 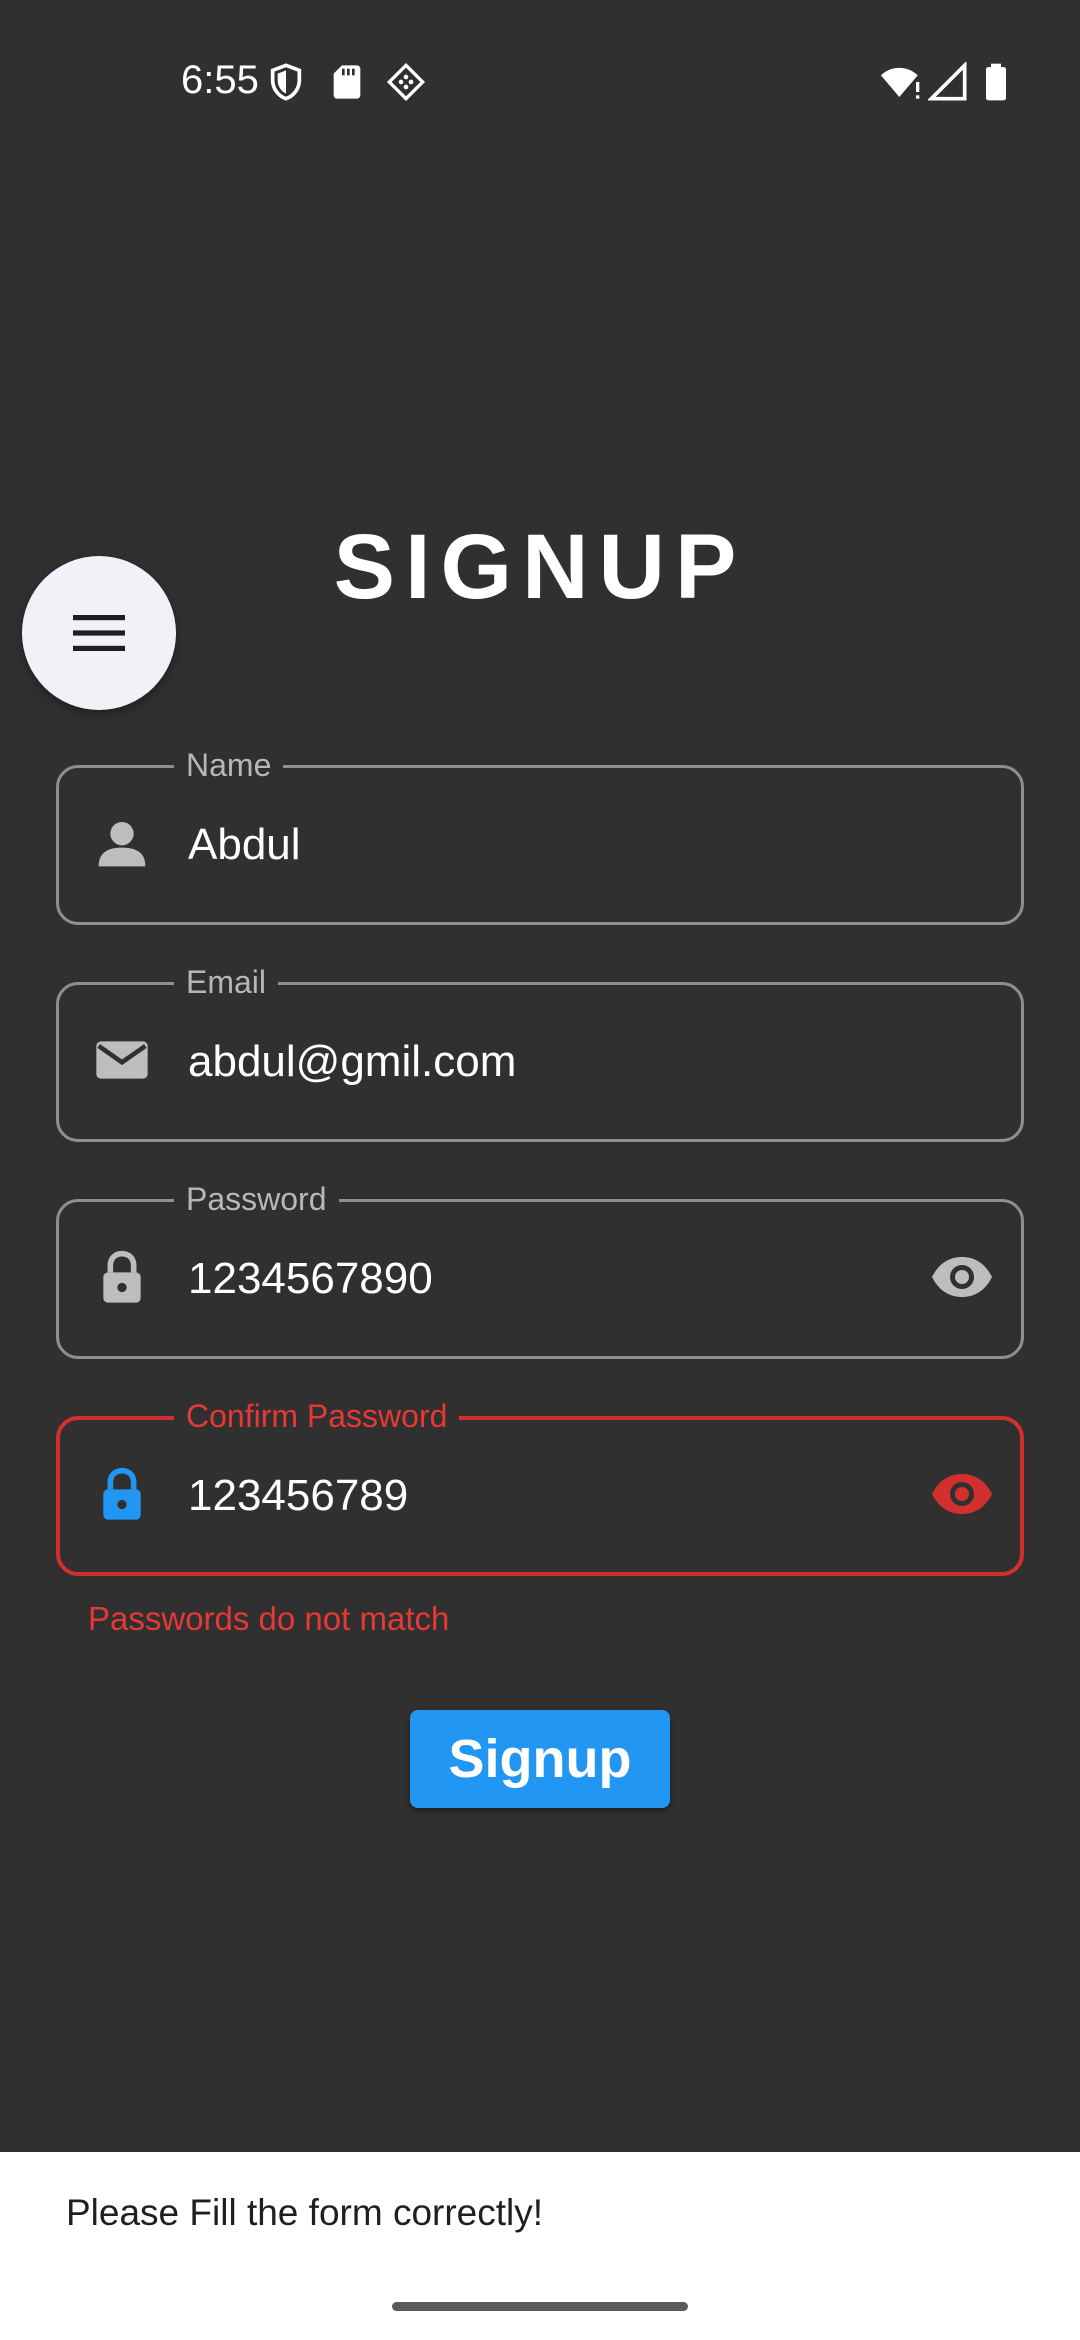 I want to click on status-time: 6:55, so click(x=220, y=80).